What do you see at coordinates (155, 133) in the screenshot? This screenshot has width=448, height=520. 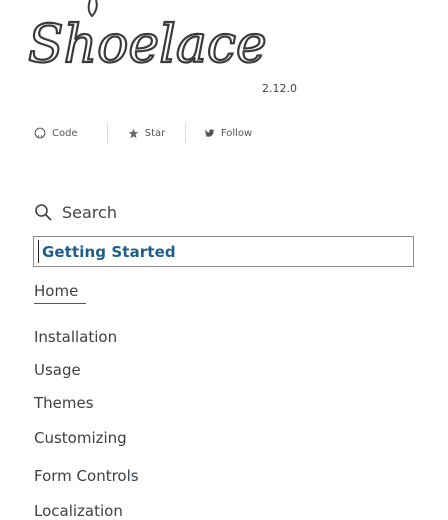 I see `star-badge-label: Star` at bounding box center [155, 133].